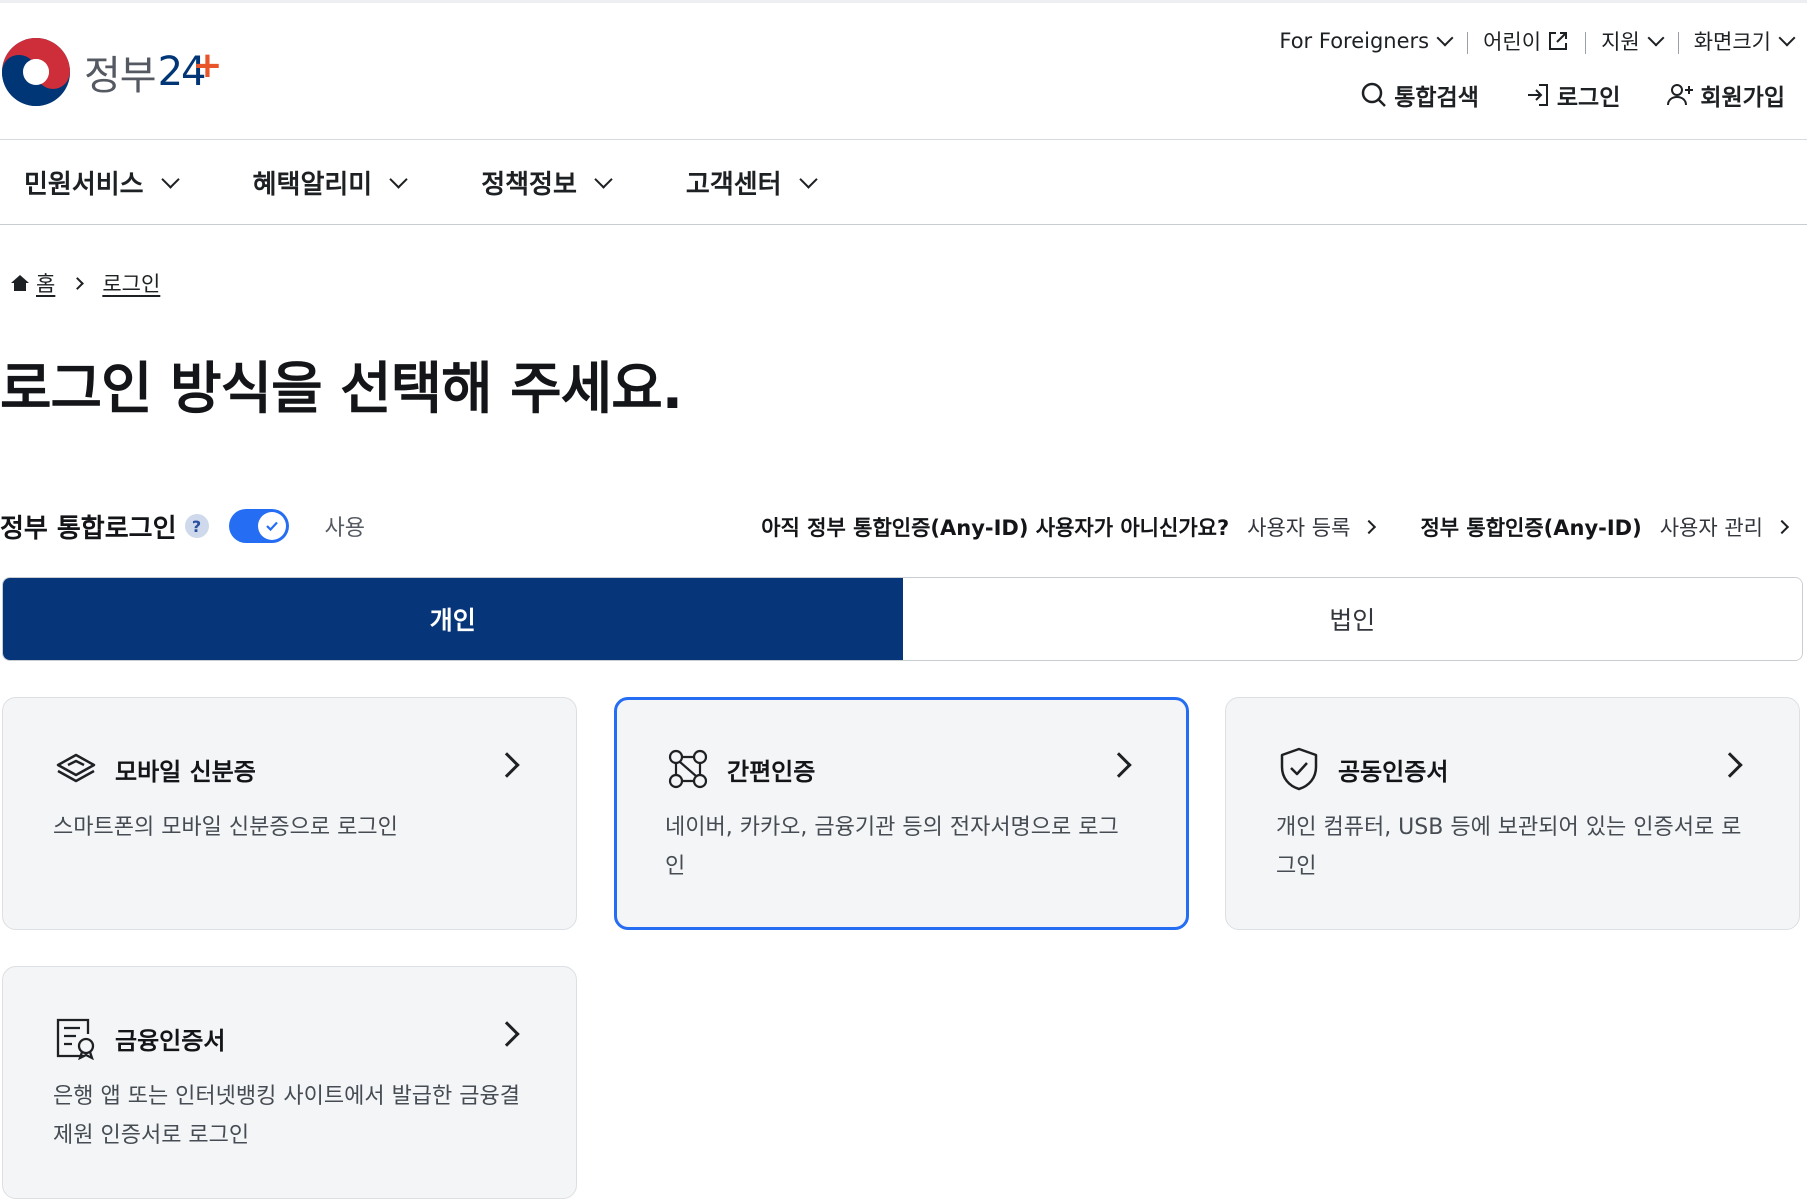 This screenshot has height=1203, width=1807. Describe the element at coordinates (20, 283) in the screenshot. I see `home-icon` at that location.